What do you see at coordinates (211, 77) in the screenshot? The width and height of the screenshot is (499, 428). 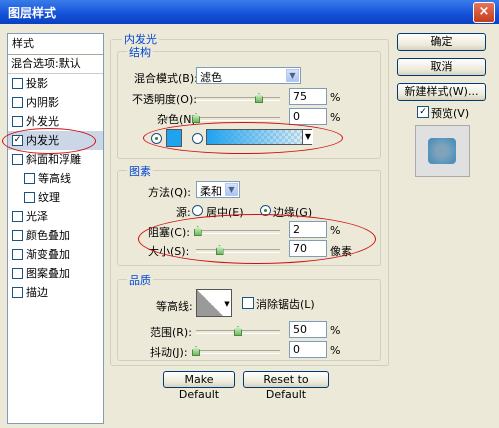 I see `blend-mode-value: 滤色` at bounding box center [211, 77].